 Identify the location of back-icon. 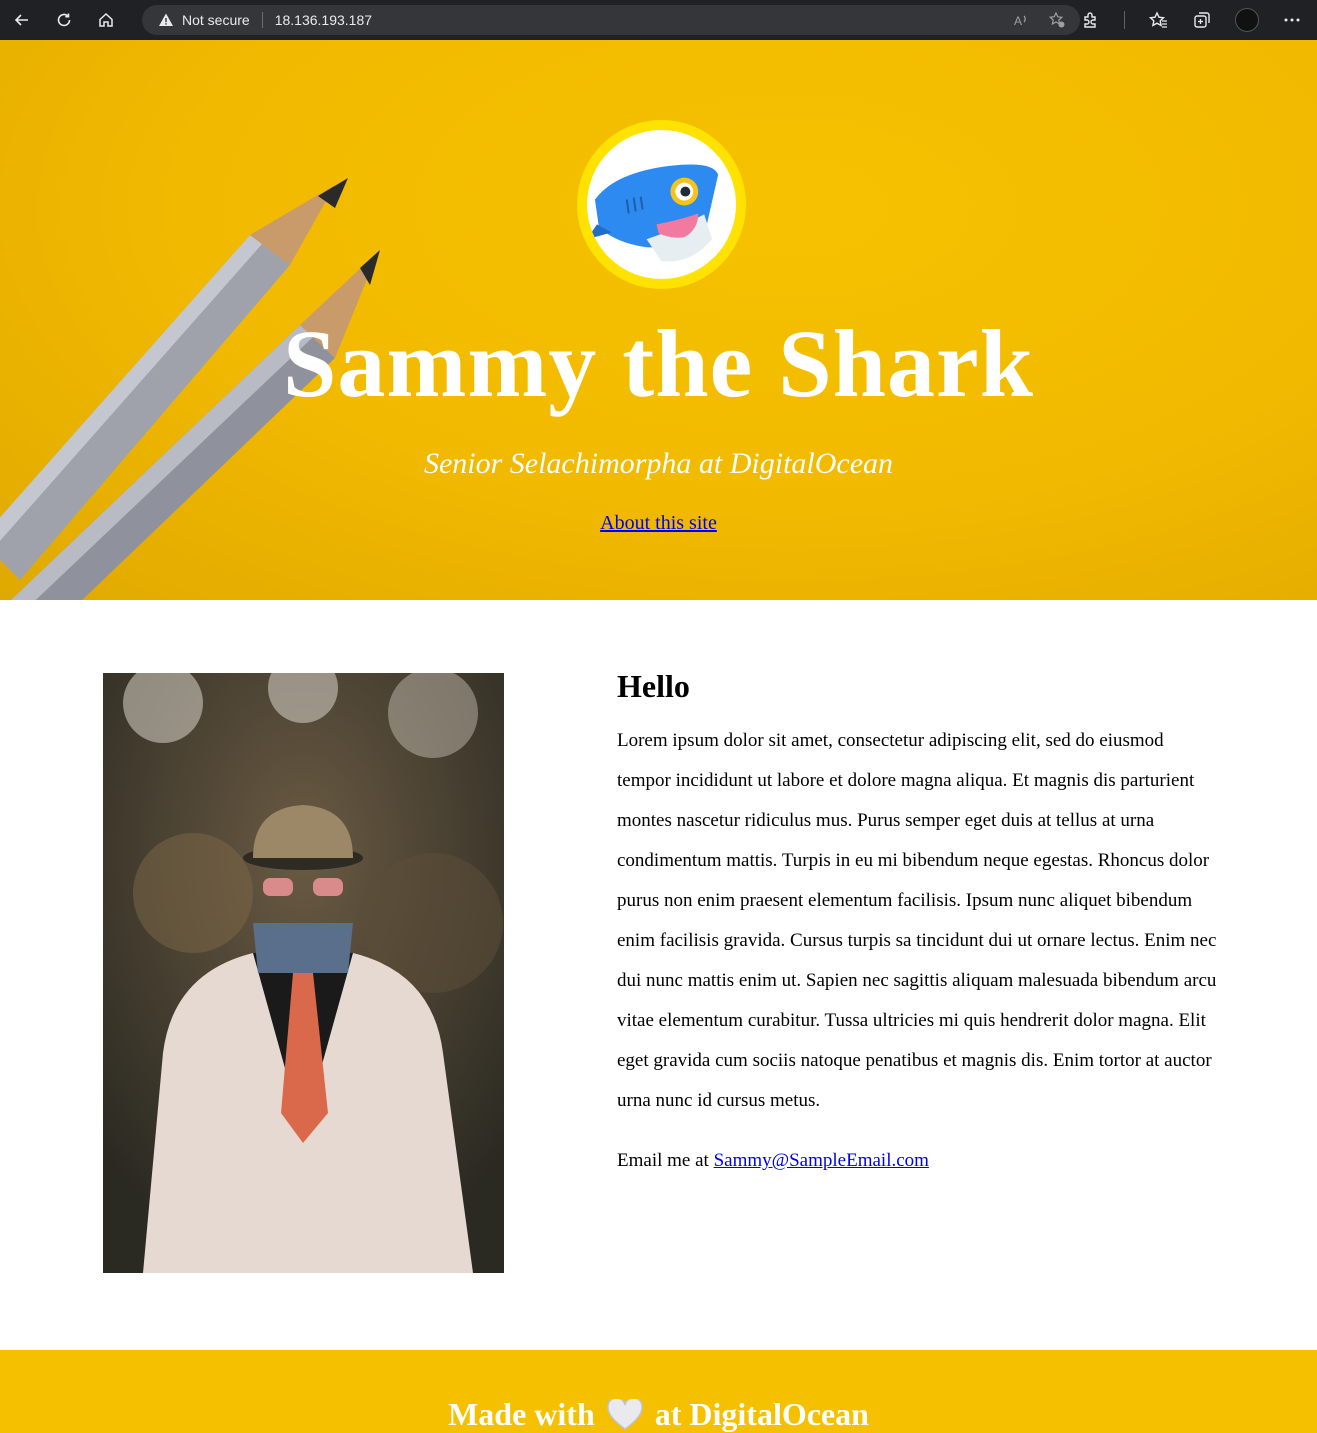
(22, 20).